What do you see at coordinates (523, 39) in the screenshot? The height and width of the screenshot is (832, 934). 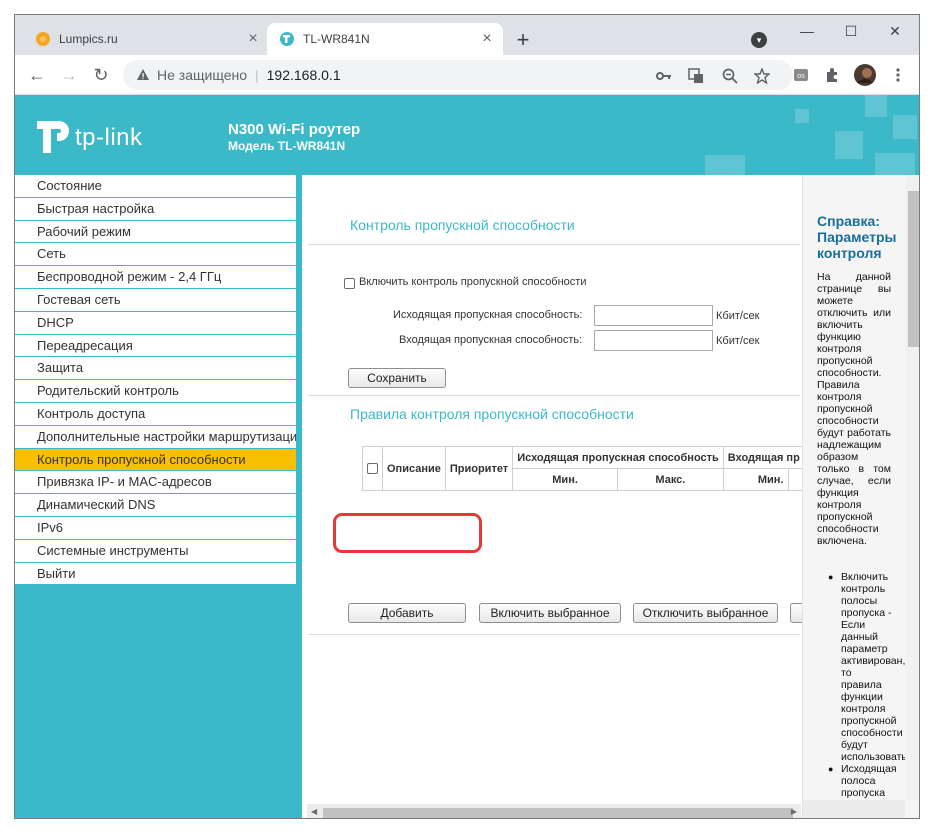 I see `new-tab-button: +` at bounding box center [523, 39].